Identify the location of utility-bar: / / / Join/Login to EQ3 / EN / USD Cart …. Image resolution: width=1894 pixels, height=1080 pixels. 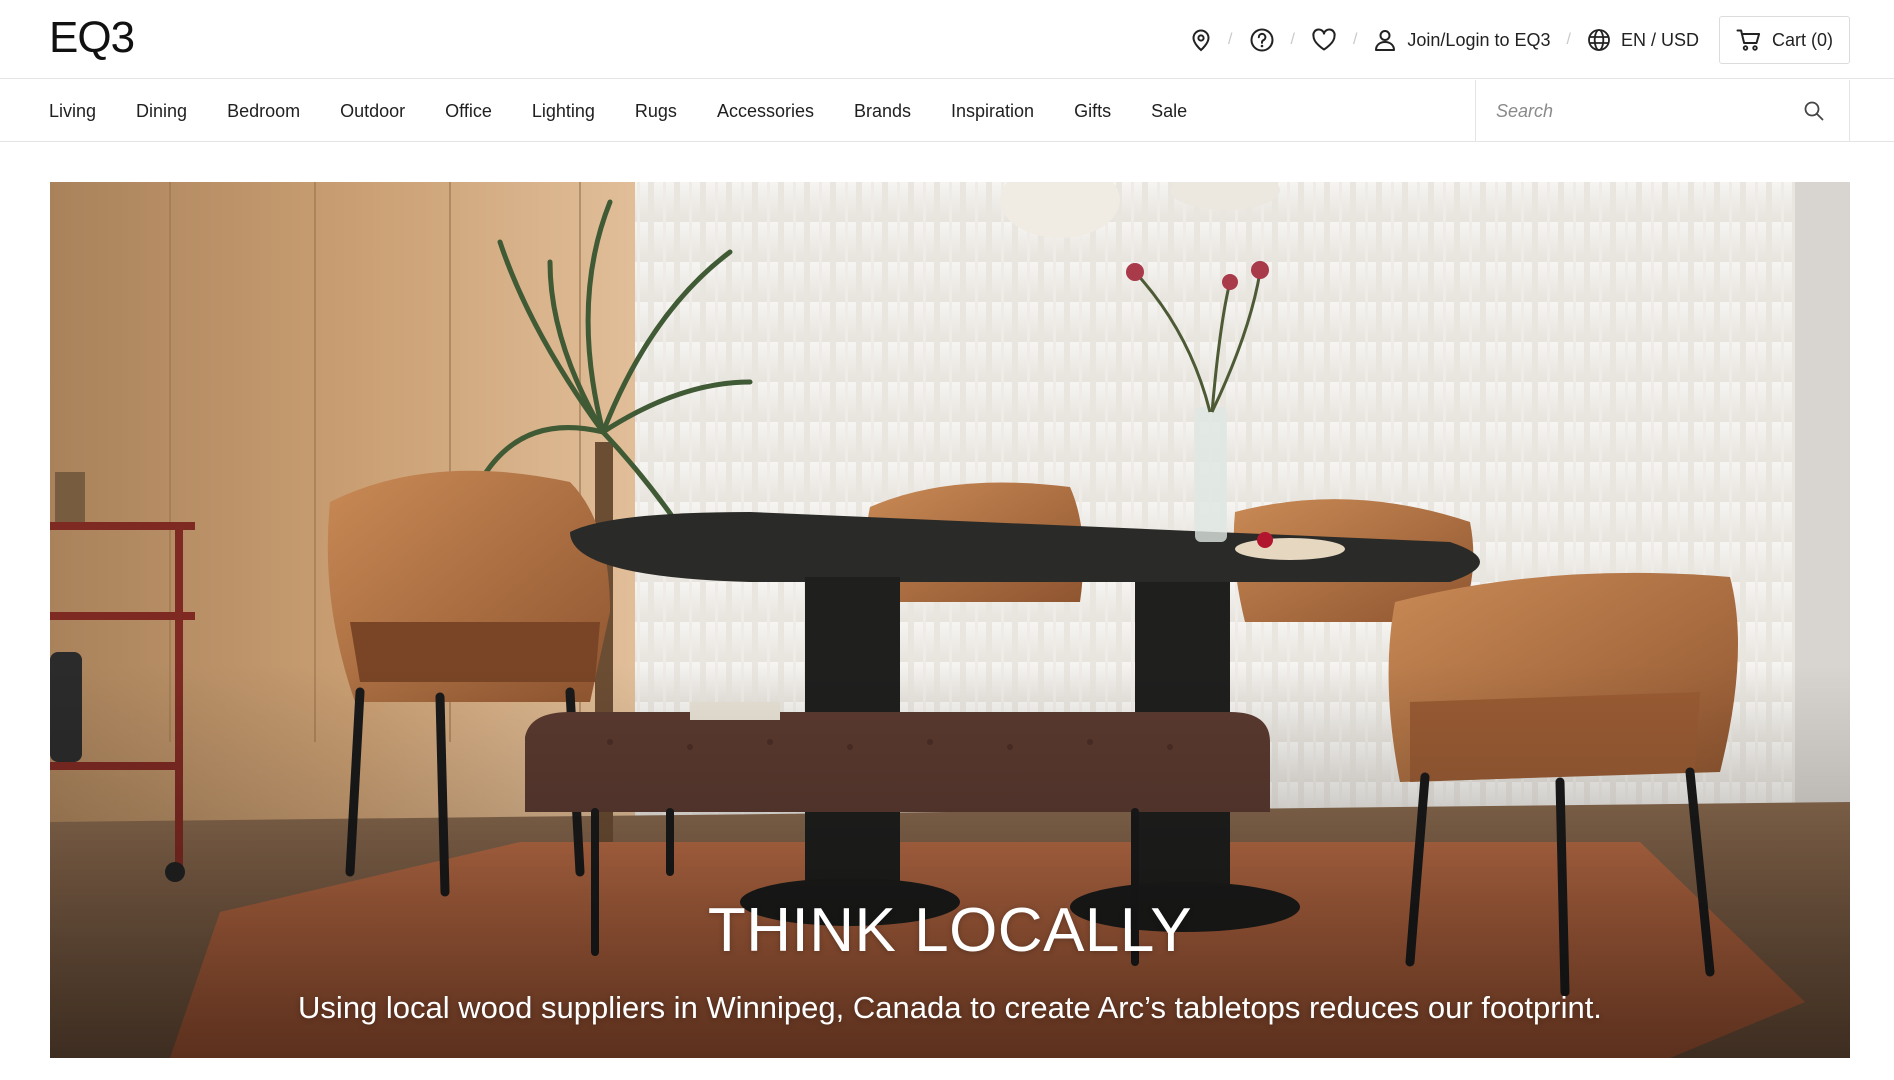
(1513, 40).